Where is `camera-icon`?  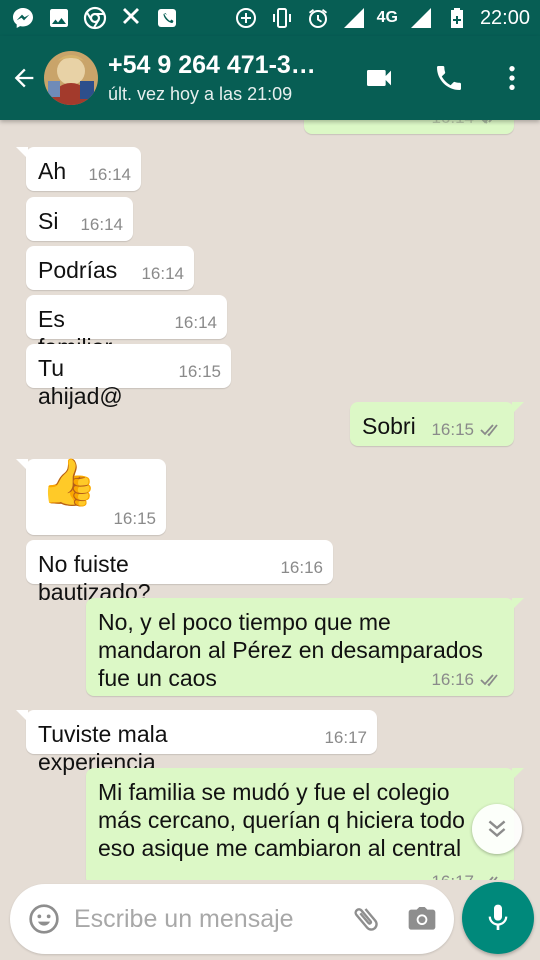
camera-icon is located at coordinates (422, 918).